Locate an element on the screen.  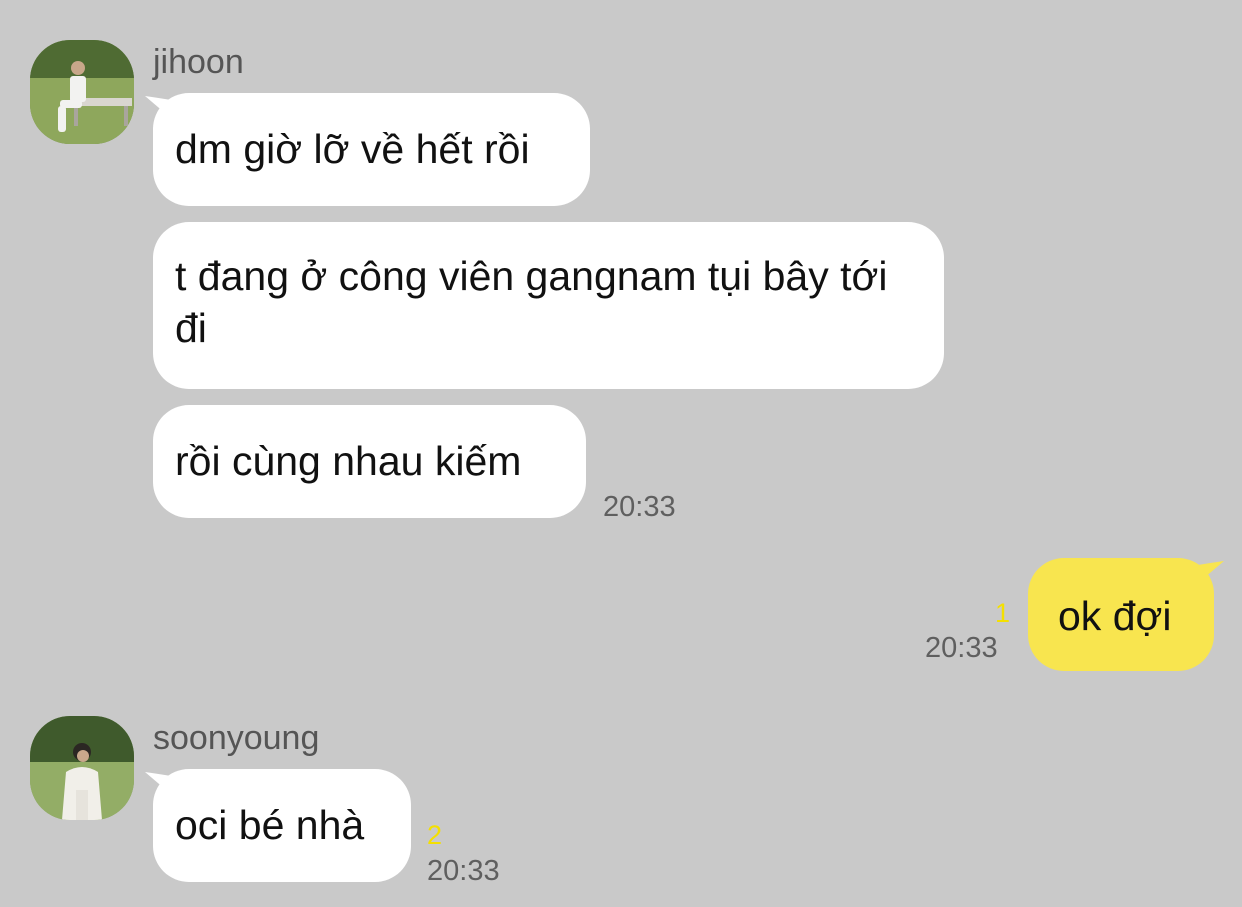
message-bubble: dm giờ lỡ về hết rồi is located at coordinates (371, 149).